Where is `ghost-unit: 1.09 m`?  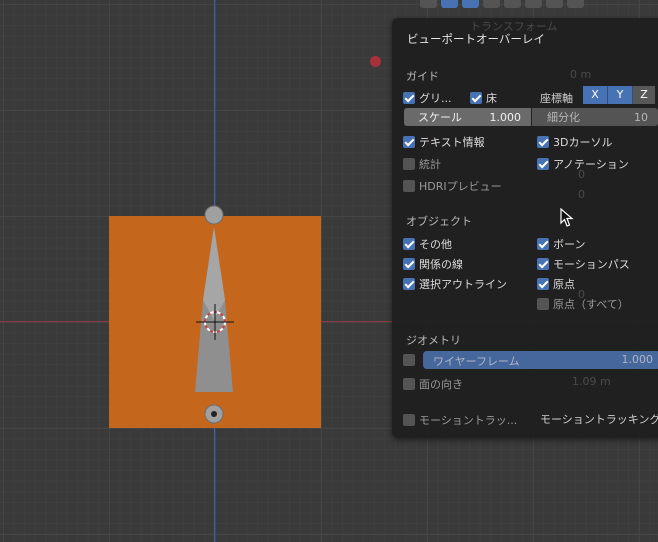 ghost-unit: 1.09 m is located at coordinates (591, 381).